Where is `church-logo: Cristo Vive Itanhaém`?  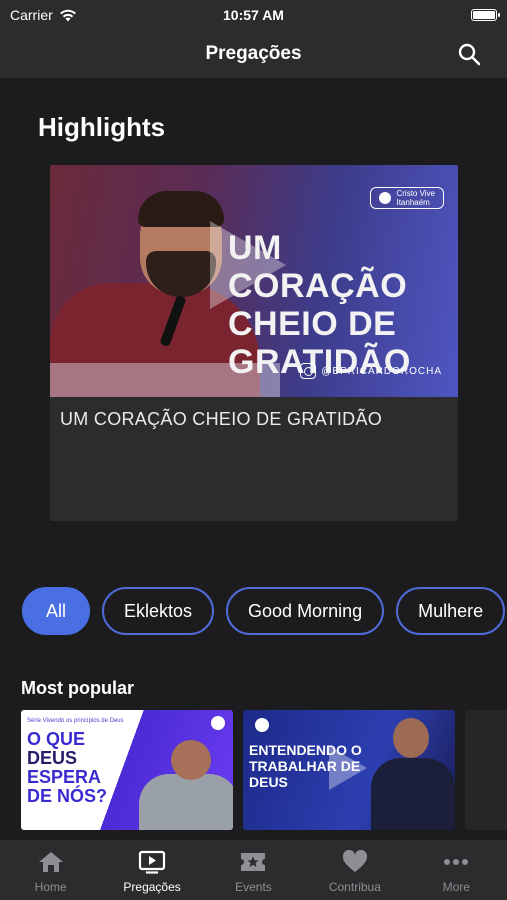 church-logo: Cristo Vive Itanhaém is located at coordinates (407, 198).